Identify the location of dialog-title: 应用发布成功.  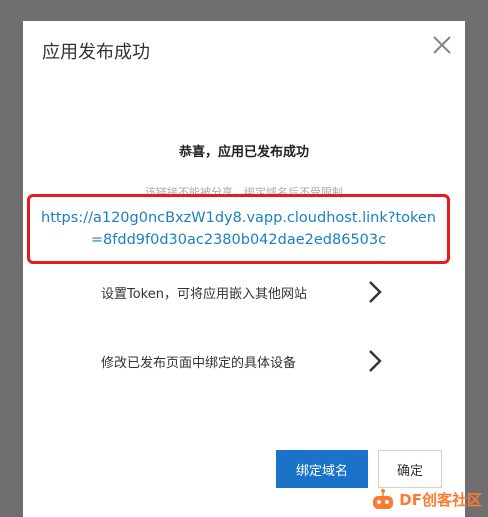
(96, 52).